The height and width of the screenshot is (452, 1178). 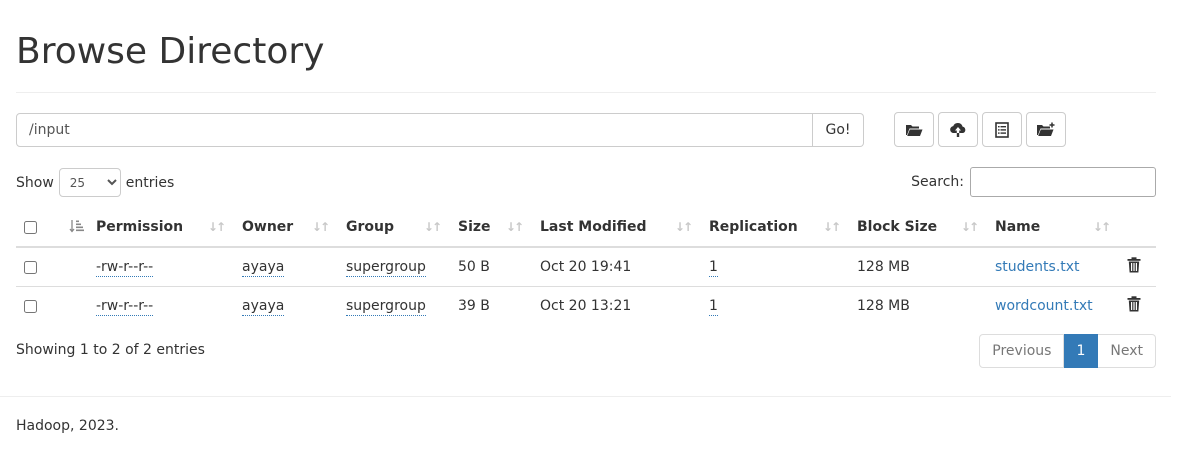 What do you see at coordinates (585, 396) in the screenshot?
I see `footer-divider` at bounding box center [585, 396].